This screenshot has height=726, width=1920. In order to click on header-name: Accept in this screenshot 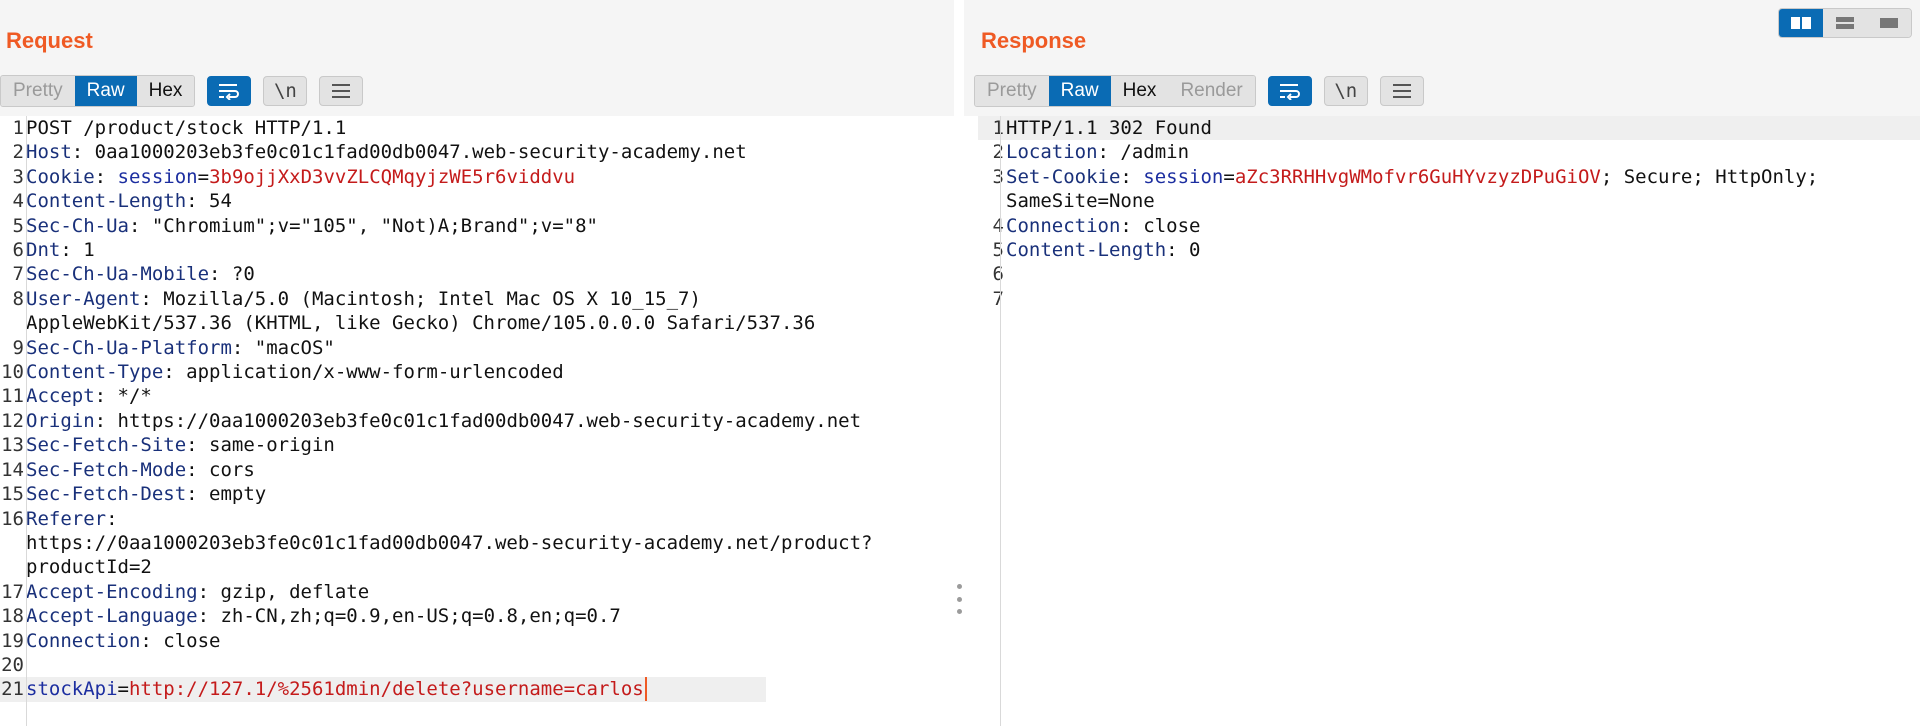, I will do `click(60, 396)`.